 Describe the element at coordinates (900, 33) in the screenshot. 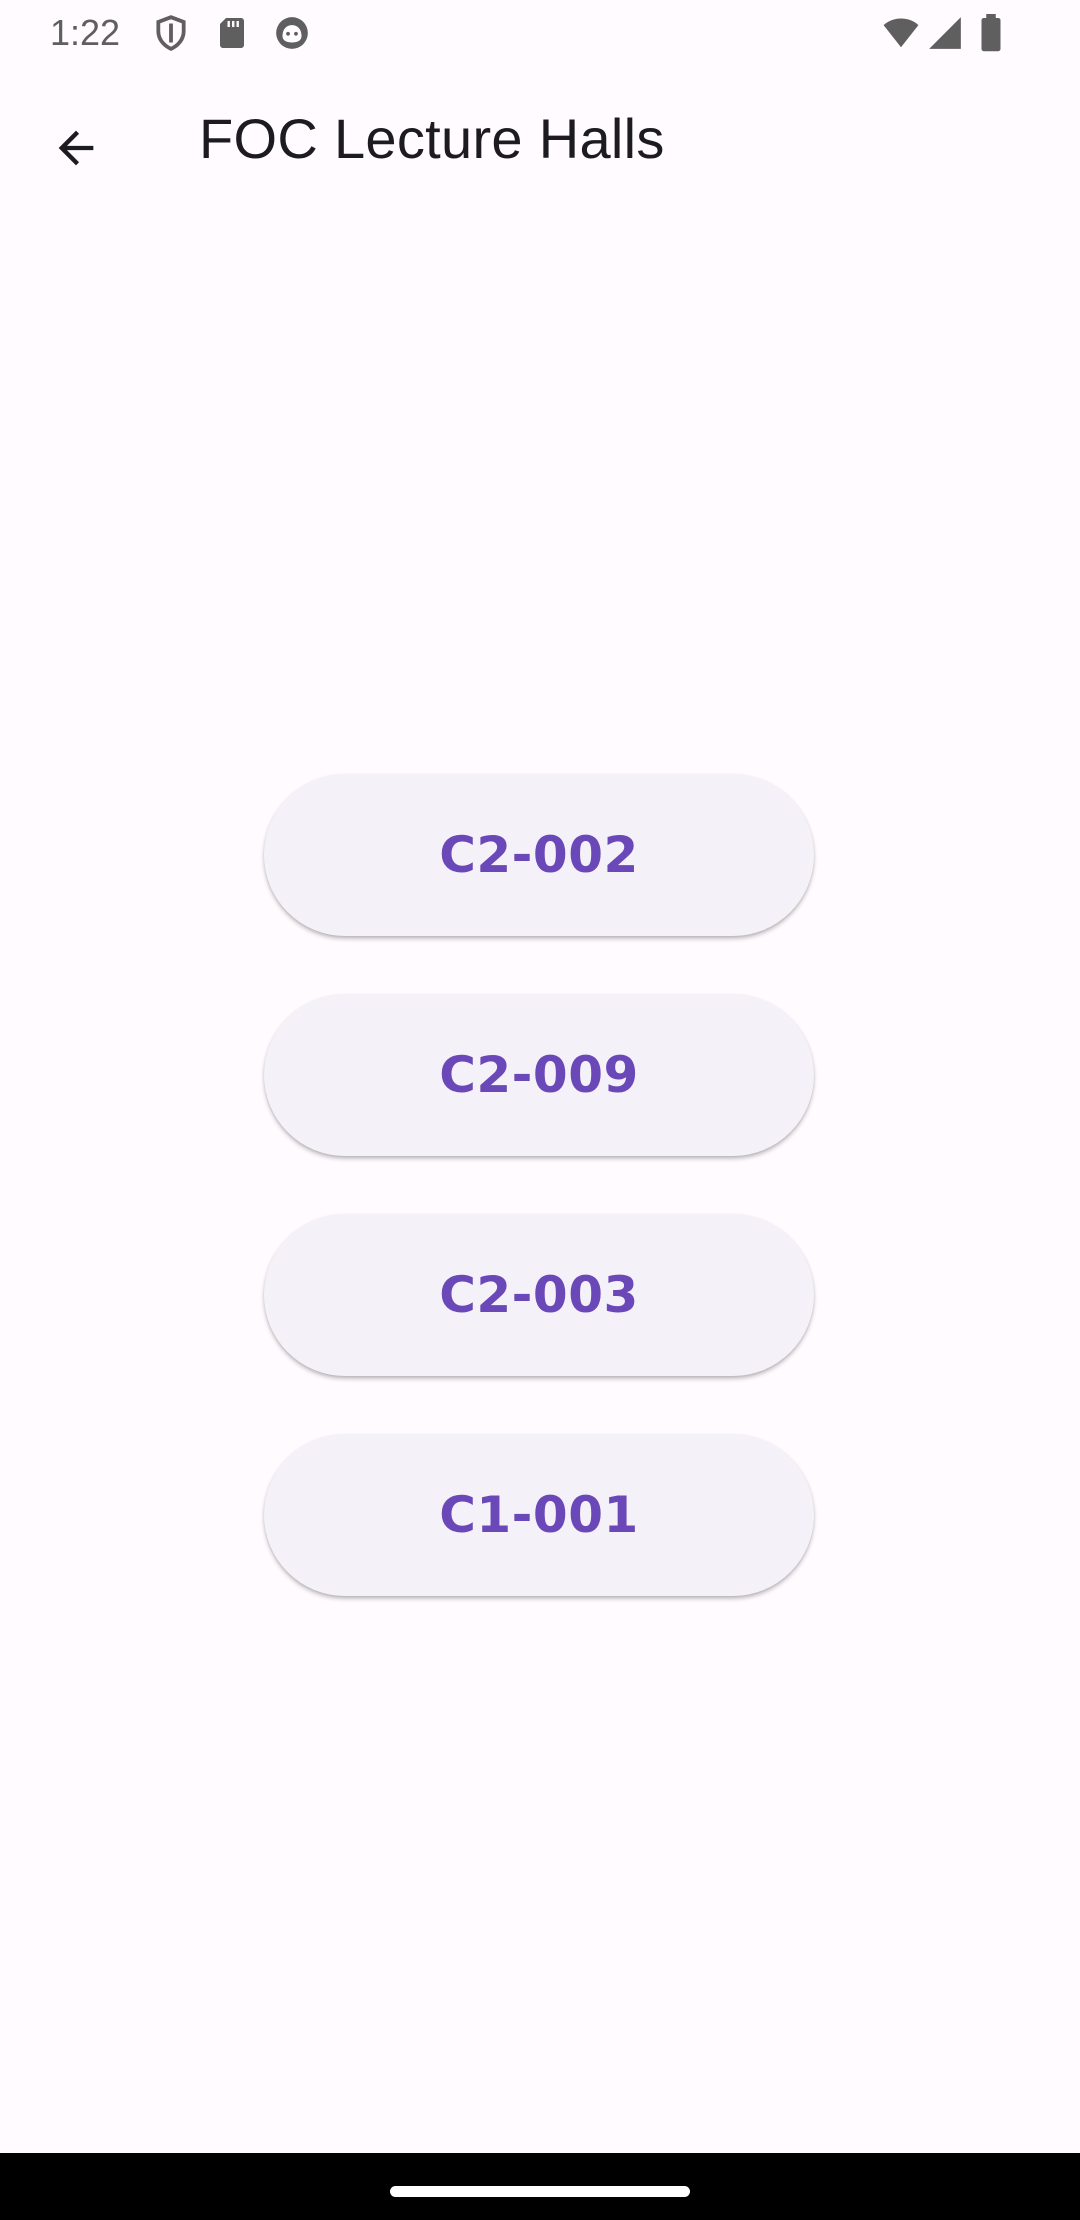

I see `wifi-icon` at that location.